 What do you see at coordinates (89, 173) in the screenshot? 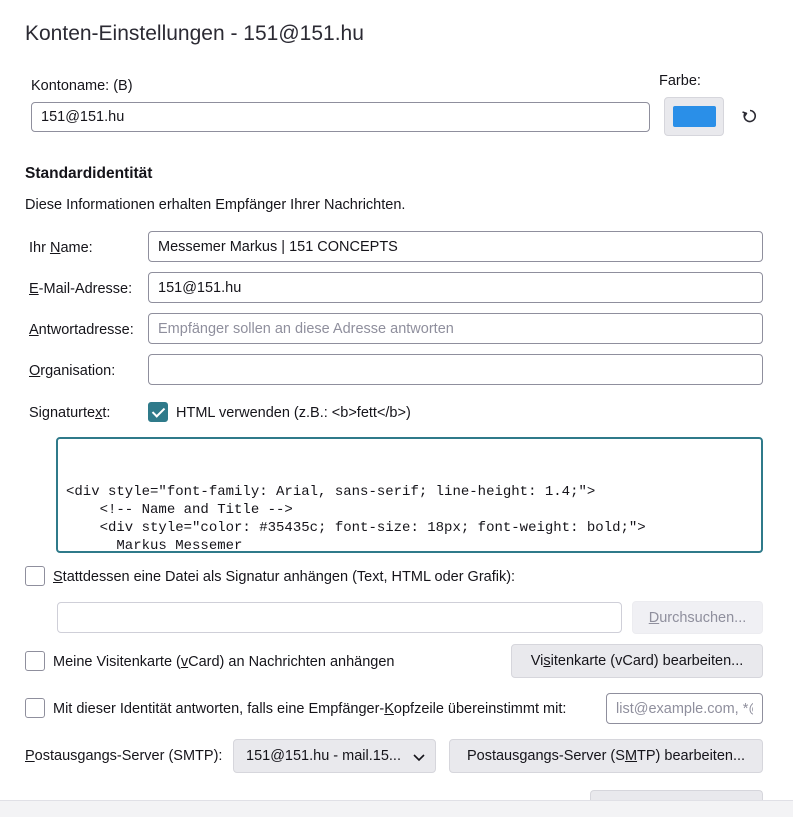
I see `identity-section-title: Standardidentität` at bounding box center [89, 173].